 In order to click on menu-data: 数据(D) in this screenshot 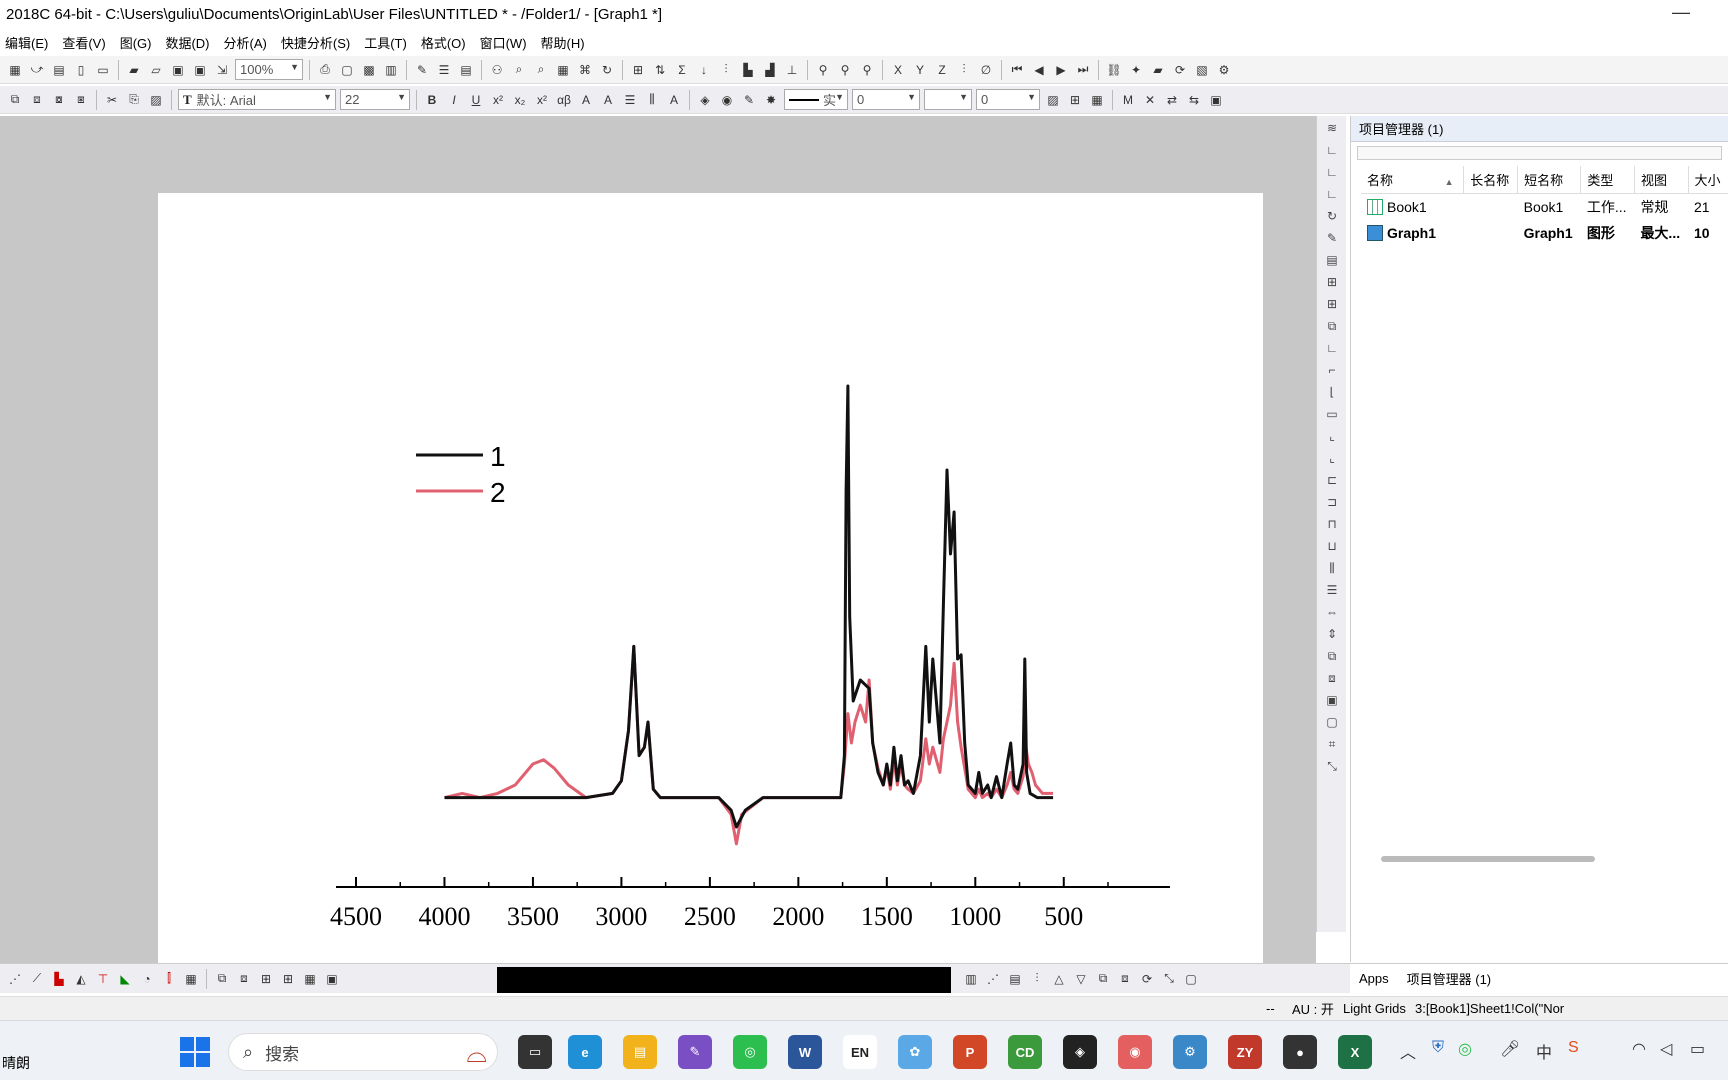, I will do `click(187, 42)`.